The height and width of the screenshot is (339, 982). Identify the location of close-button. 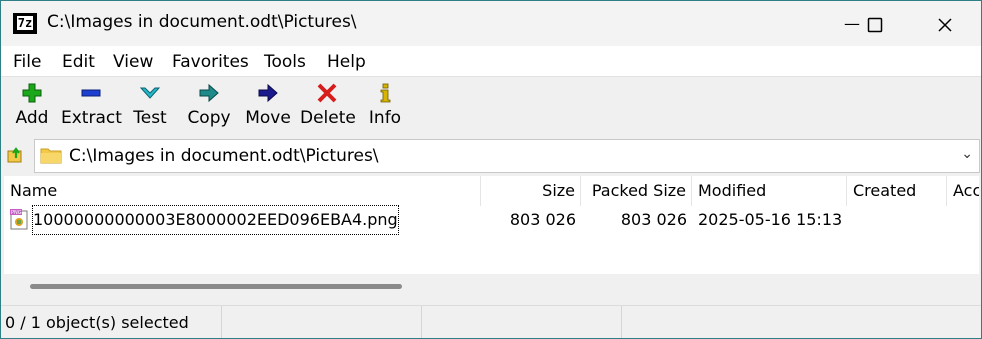
(945, 23).